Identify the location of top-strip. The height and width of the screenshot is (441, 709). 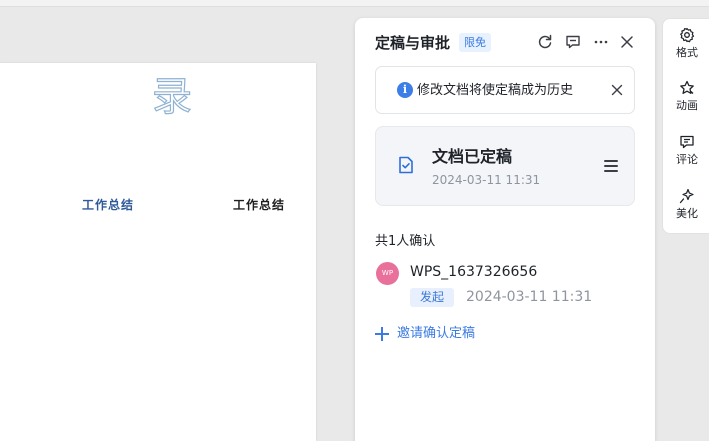
(354, 3).